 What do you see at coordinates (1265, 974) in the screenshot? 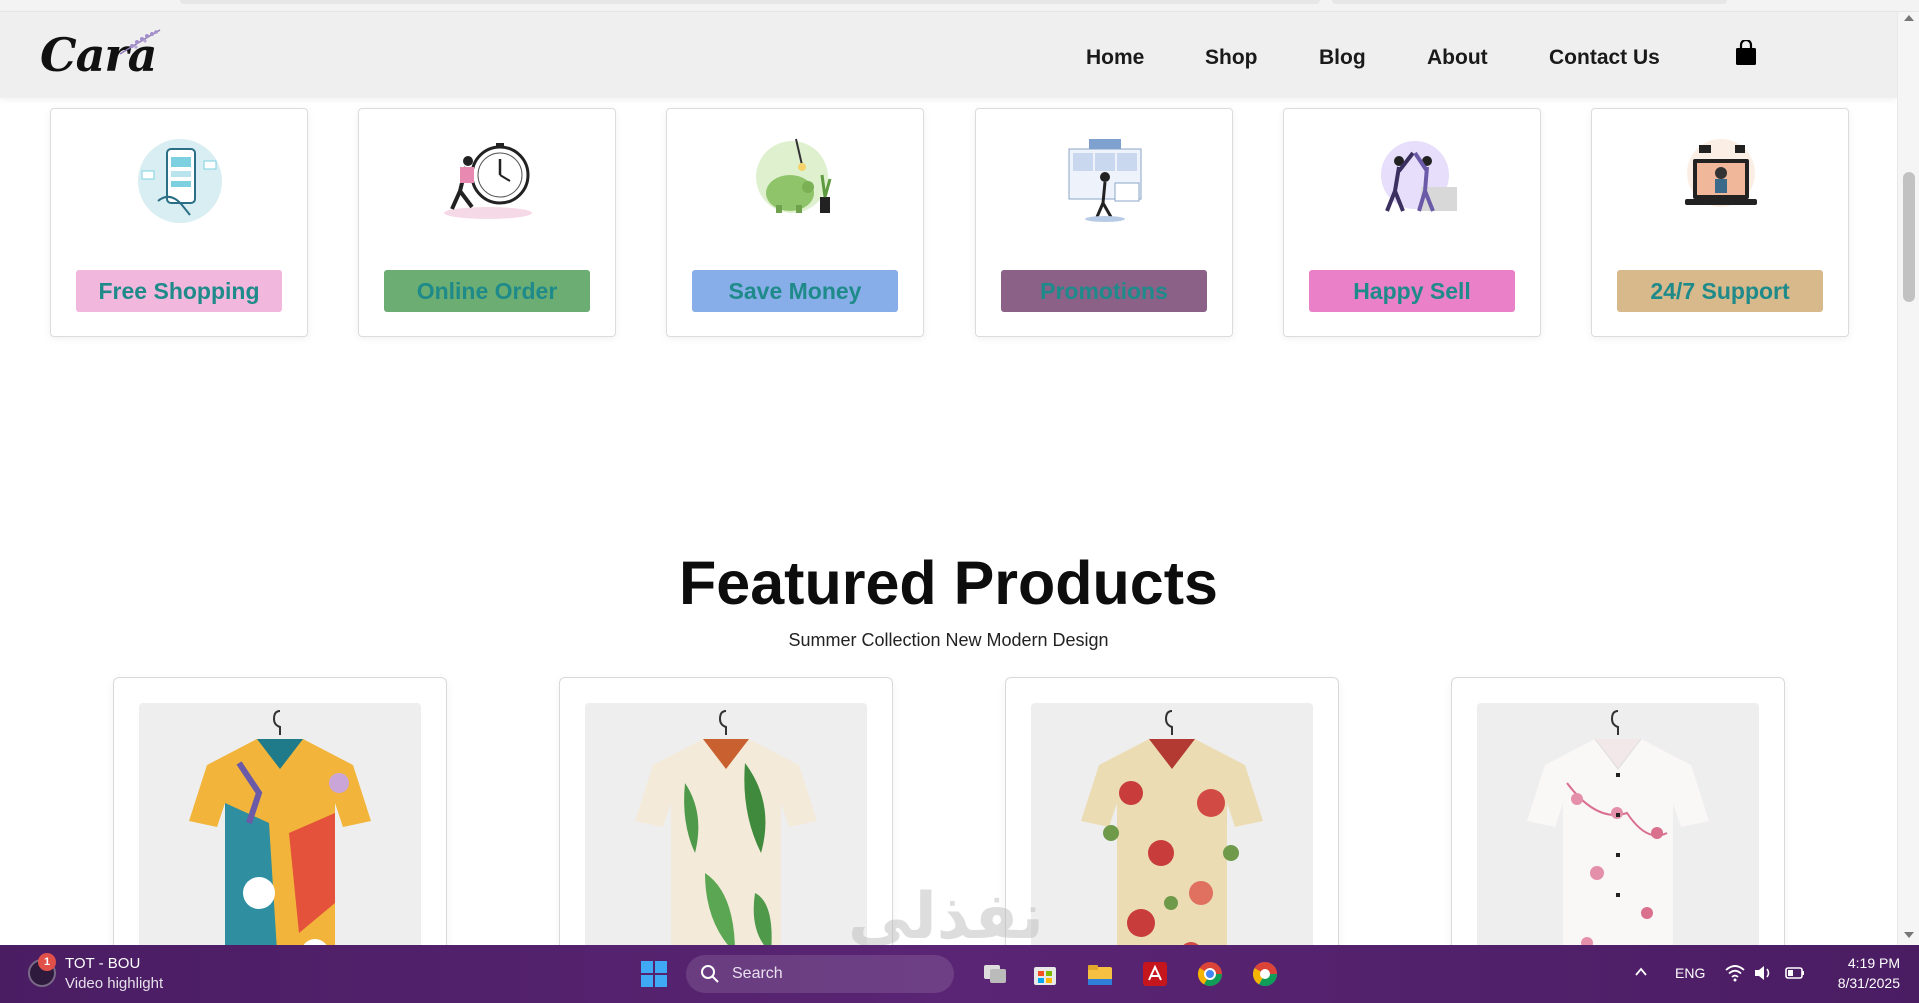
I see `chrome-active-icon` at bounding box center [1265, 974].